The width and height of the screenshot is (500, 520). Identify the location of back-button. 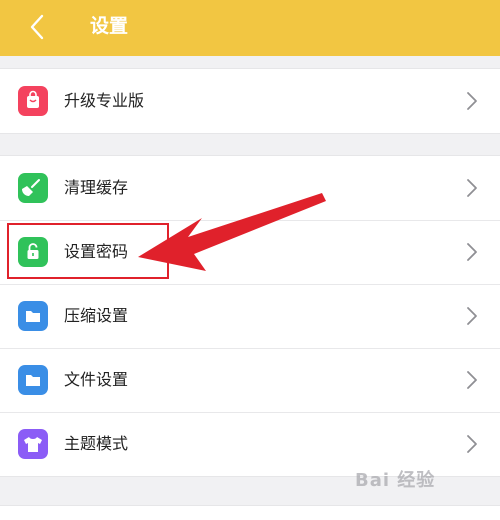
(42, 28).